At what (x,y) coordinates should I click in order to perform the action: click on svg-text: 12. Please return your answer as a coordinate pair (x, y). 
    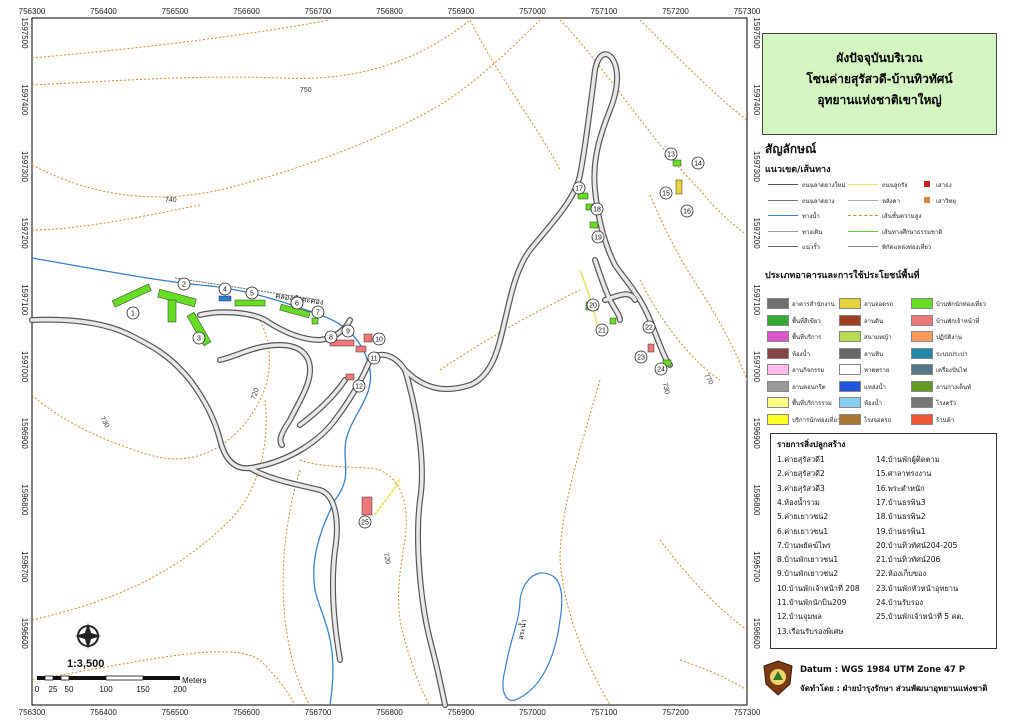
    Looking at the image, I should click on (359, 387).